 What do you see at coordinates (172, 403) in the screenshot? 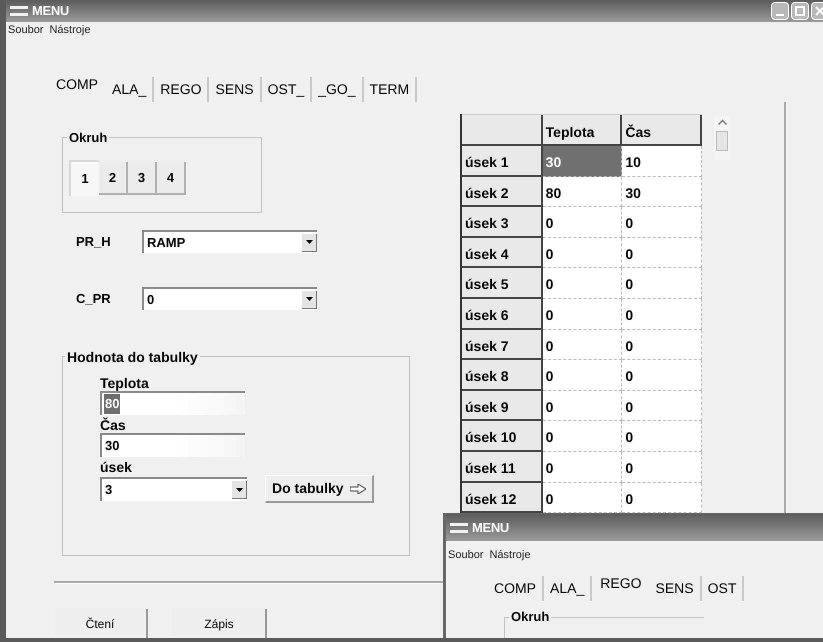
I see `text-field: 80` at bounding box center [172, 403].